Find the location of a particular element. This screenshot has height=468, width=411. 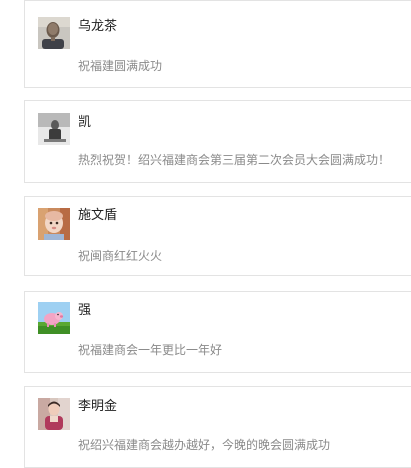

comment-message: 祝绍兴福建商会越办越好，今晚的晚会圆满成功 is located at coordinates (204, 445).